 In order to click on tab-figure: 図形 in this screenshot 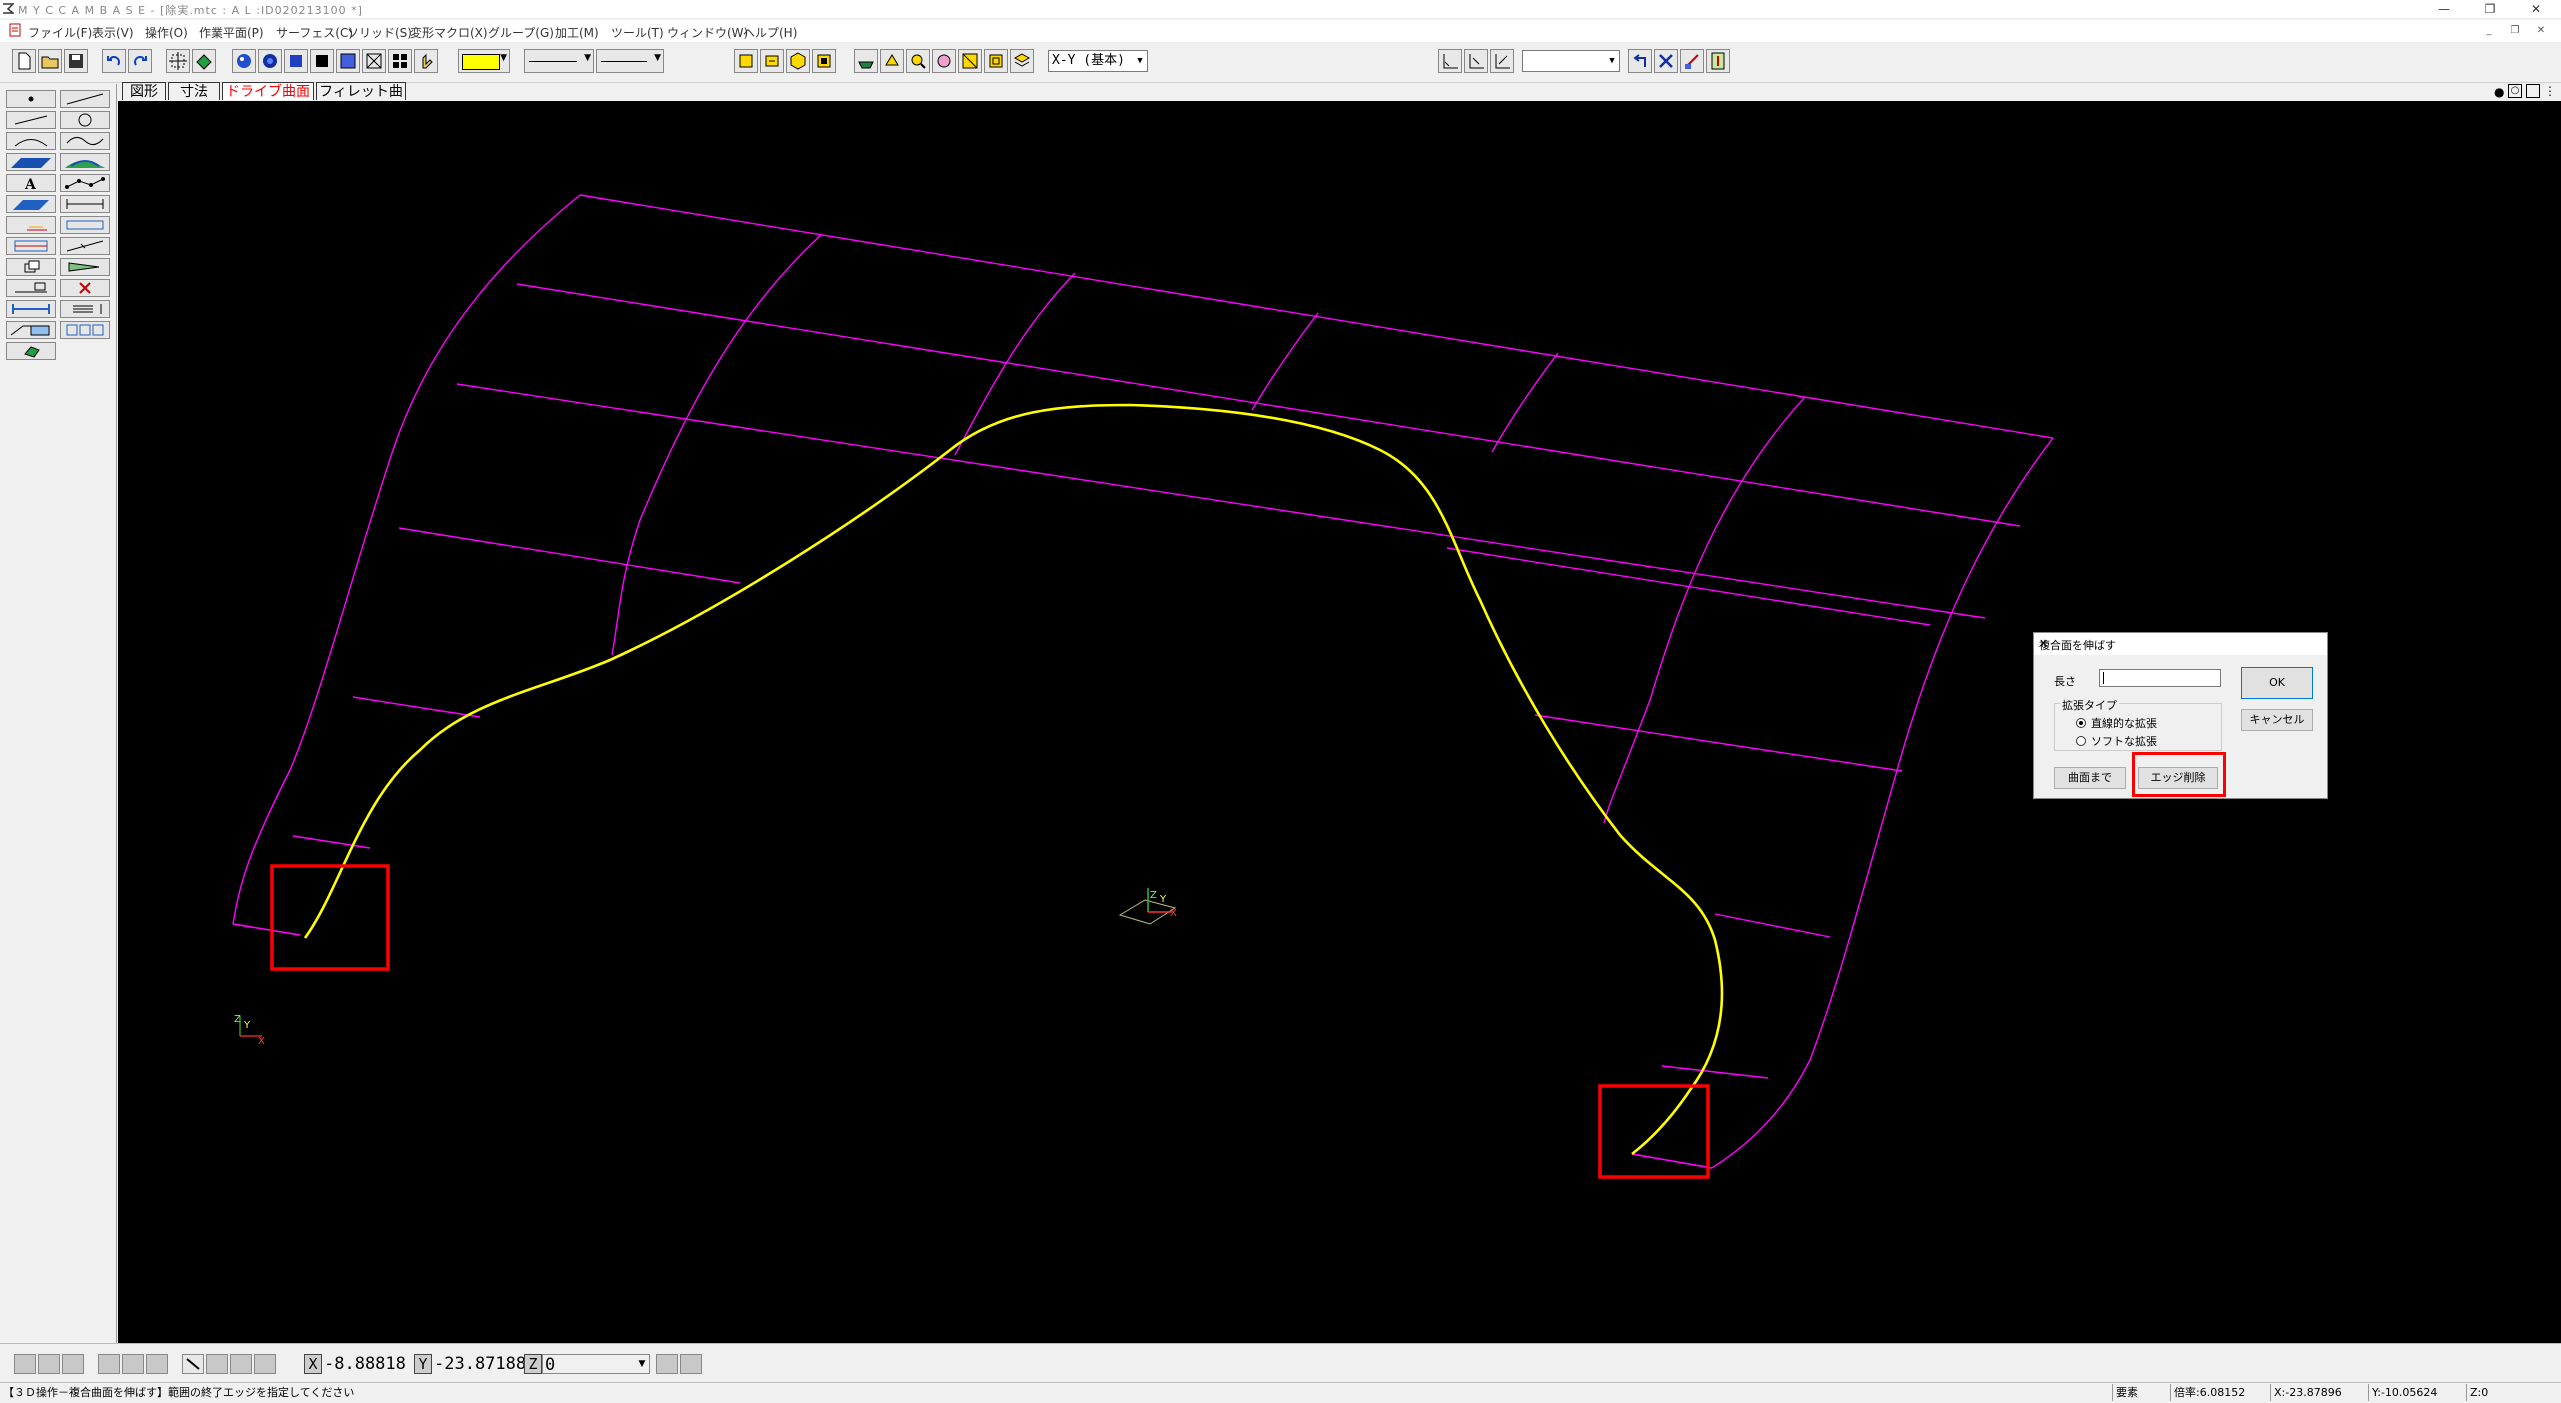, I will do `click(144, 91)`.